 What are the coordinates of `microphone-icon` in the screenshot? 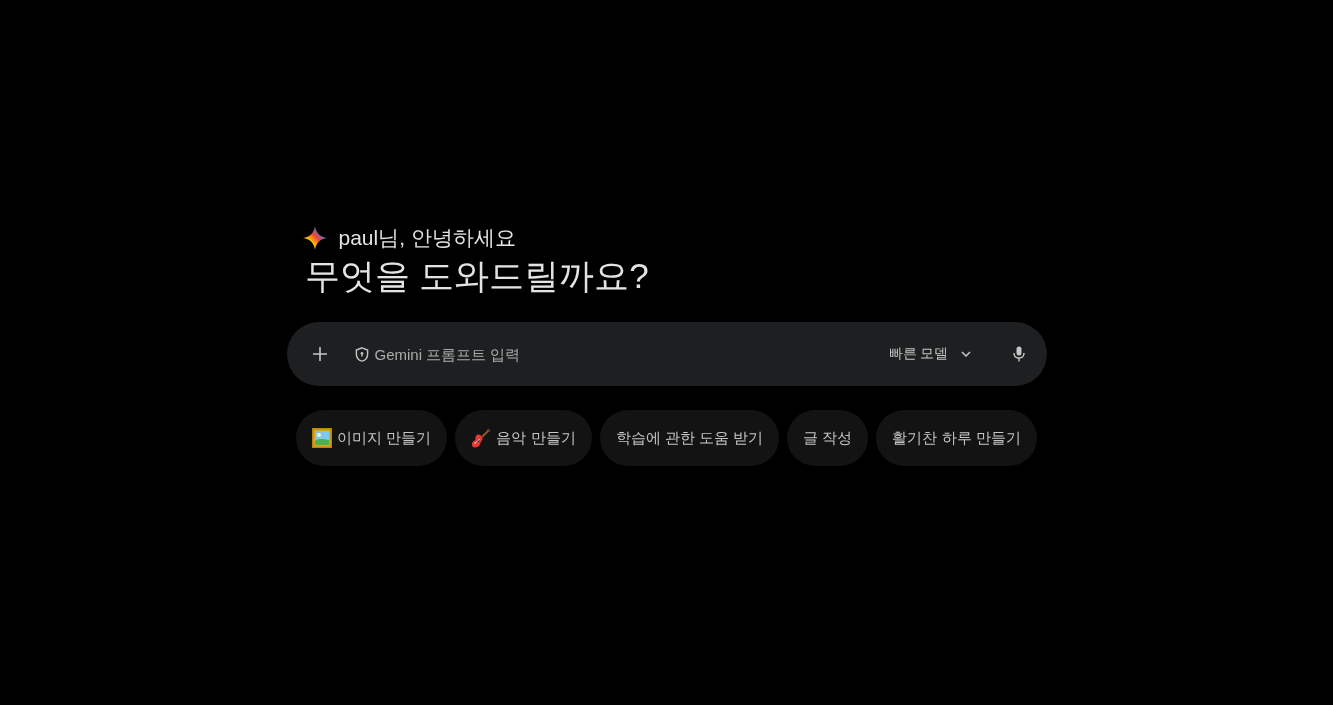 It's located at (1018, 354).